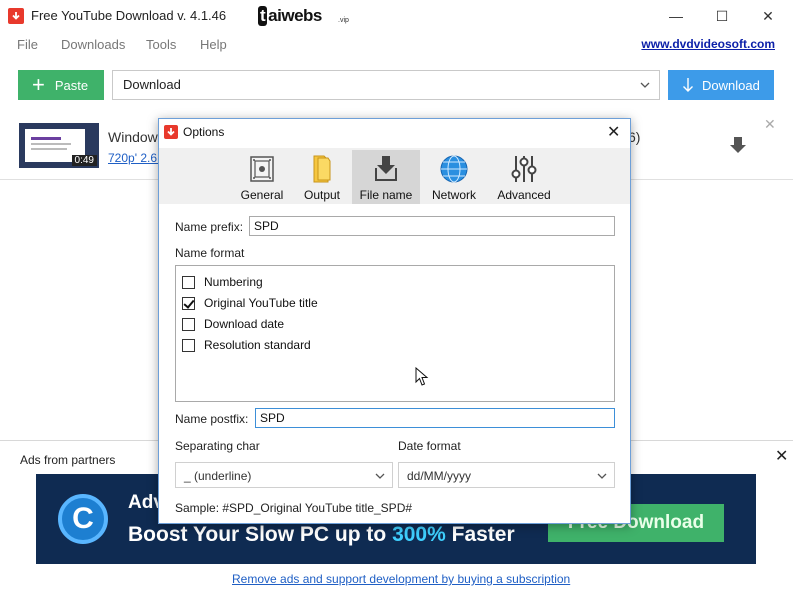 The image size is (793, 593). I want to click on tab-output-label: Output, so click(322, 195).